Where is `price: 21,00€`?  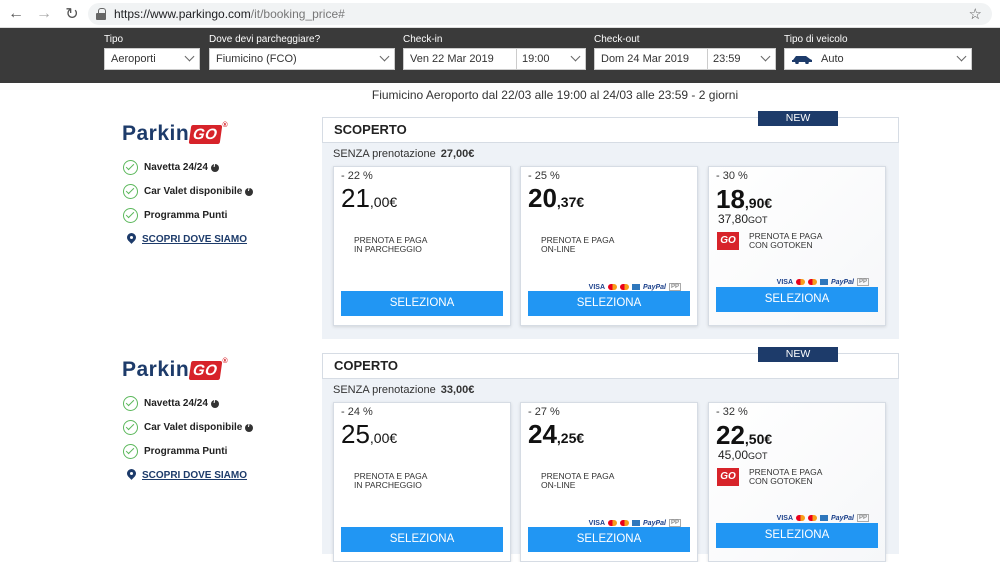 price: 21,00€ is located at coordinates (369, 198).